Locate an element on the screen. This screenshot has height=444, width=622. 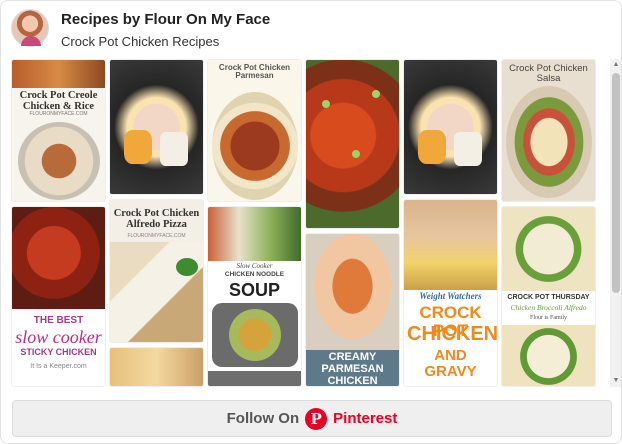
pin-chicken-parmesan: Crock Pot Chicken Parmesan is located at coordinates (254, 130).